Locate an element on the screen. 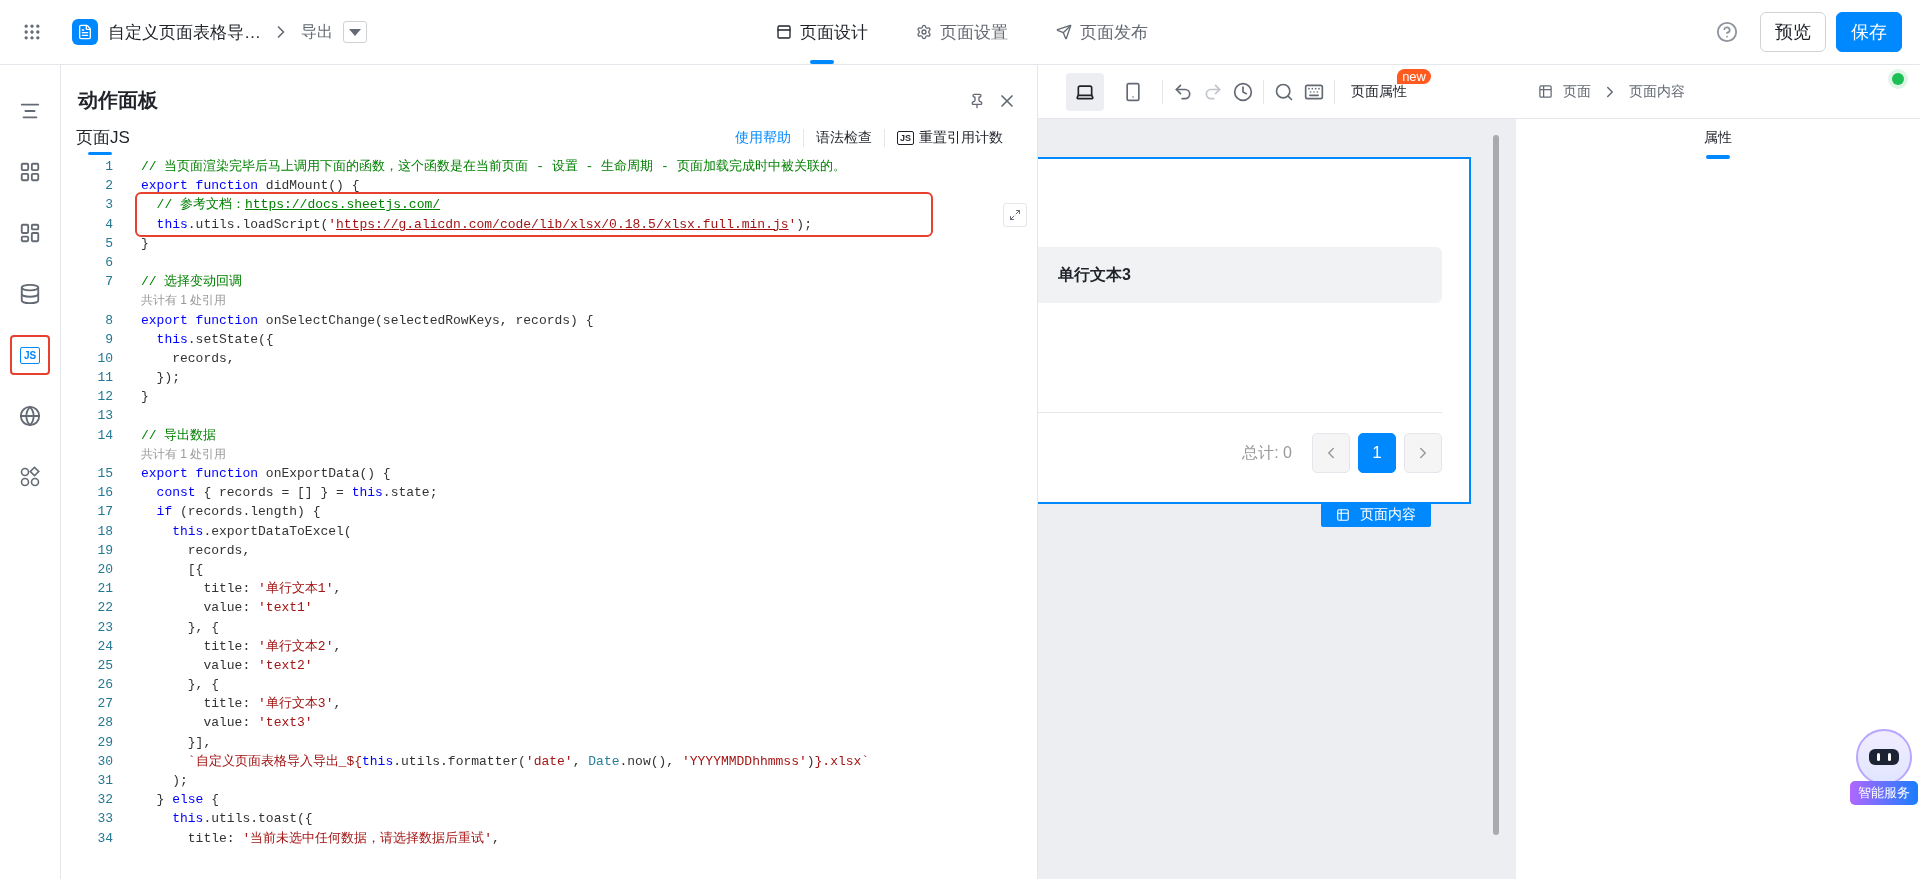  history-icon is located at coordinates (1243, 91).